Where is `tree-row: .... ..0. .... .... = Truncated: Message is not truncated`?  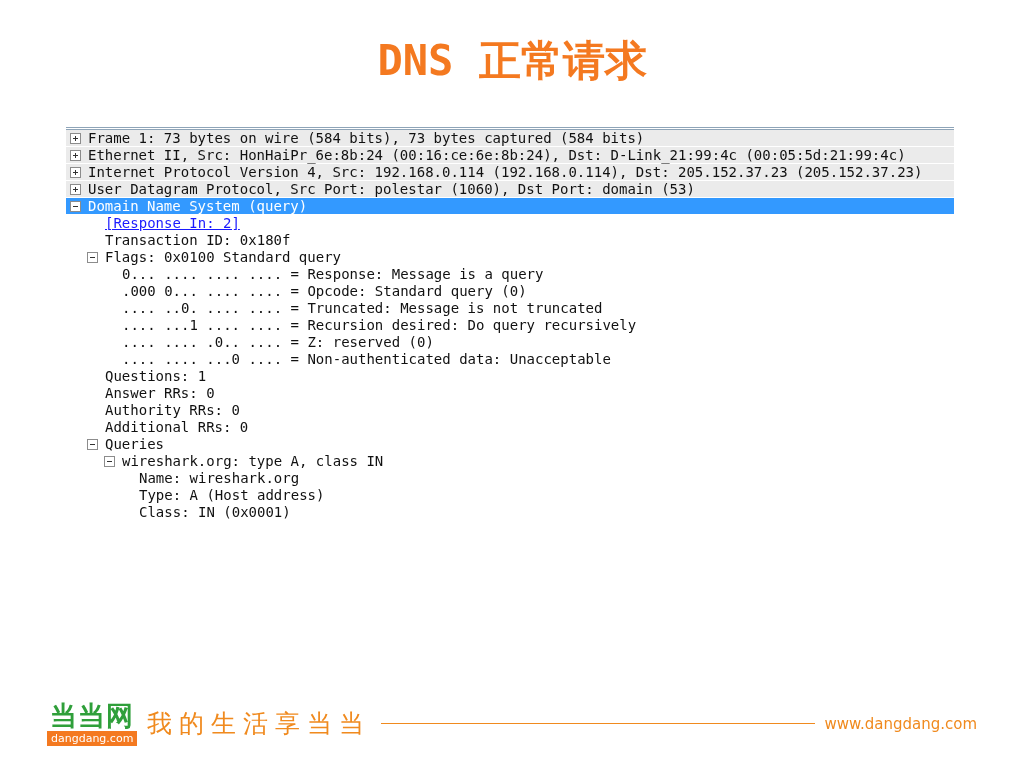
tree-row: .... ..0. .... .... = Truncated: Message is not truncated is located at coordinates (510, 308).